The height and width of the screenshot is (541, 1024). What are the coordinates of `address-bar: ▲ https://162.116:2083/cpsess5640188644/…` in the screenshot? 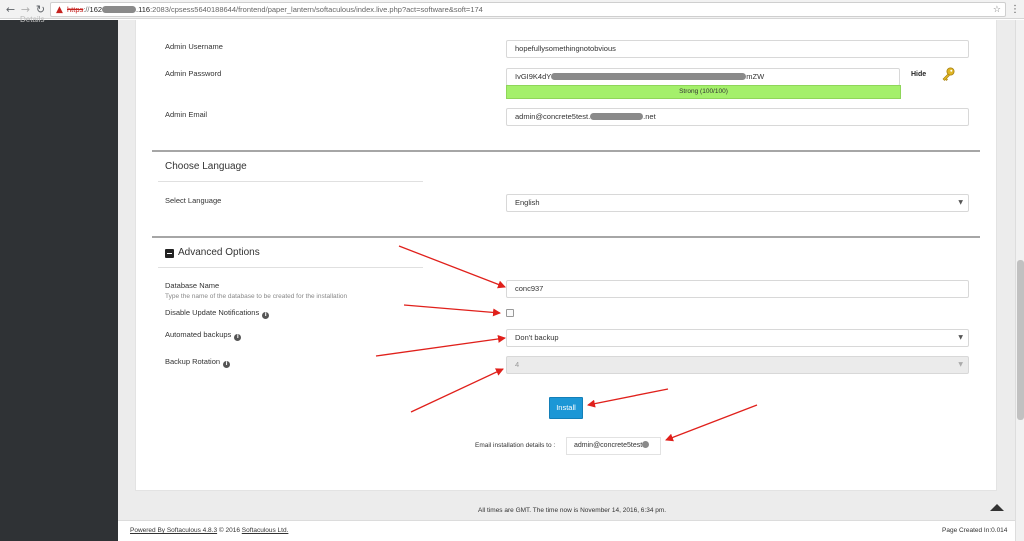 It's located at (528, 9).